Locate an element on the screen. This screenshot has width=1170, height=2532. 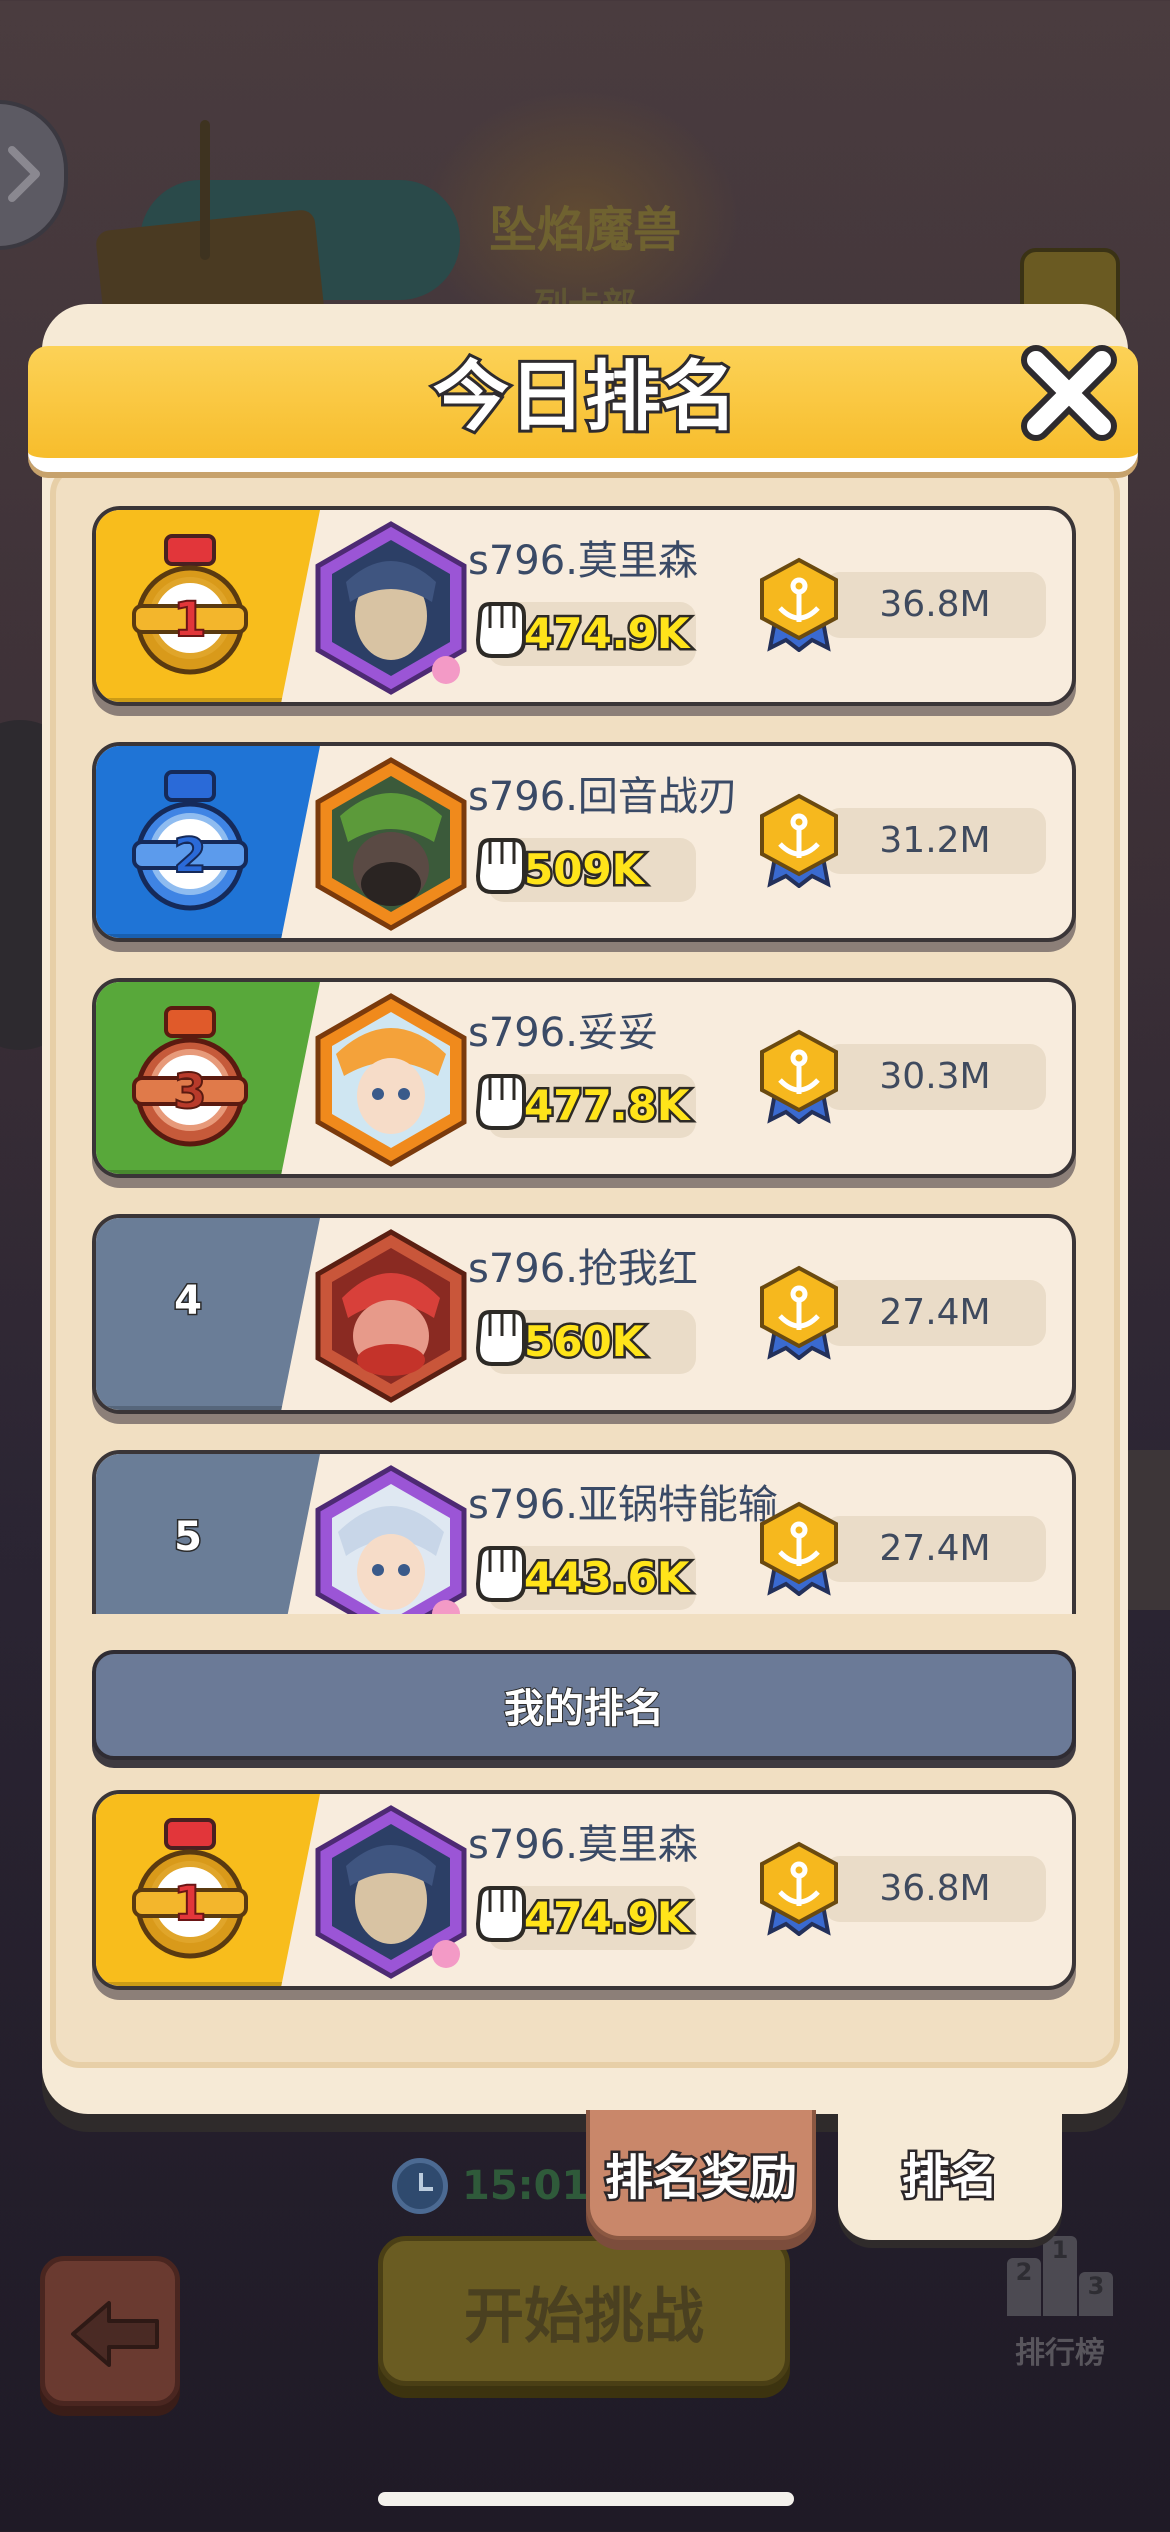
power-value: 509K is located at coordinates (583, 870).